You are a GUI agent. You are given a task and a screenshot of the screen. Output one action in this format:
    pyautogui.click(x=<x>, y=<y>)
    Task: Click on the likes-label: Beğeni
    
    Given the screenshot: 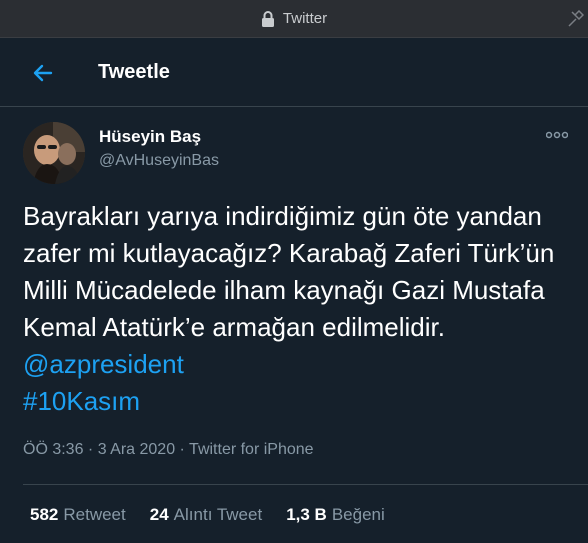 What is the action you would take?
    pyautogui.click(x=358, y=514)
    